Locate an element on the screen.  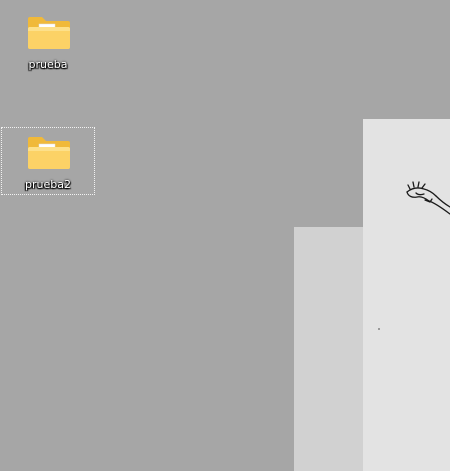
desktop-icon-label: prueba is located at coordinates (48, 64).